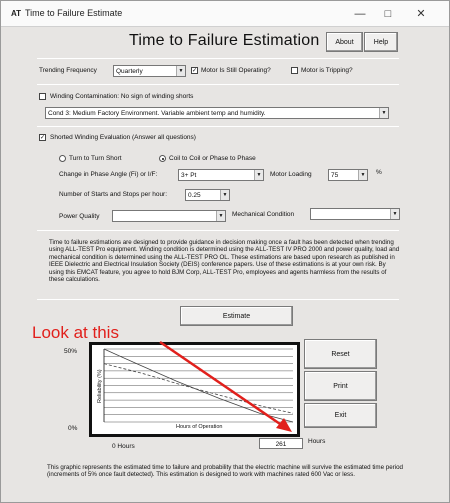  What do you see at coordinates (381, 42) in the screenshot?
I see `help-button: Help` at bounding box center [381, 42].